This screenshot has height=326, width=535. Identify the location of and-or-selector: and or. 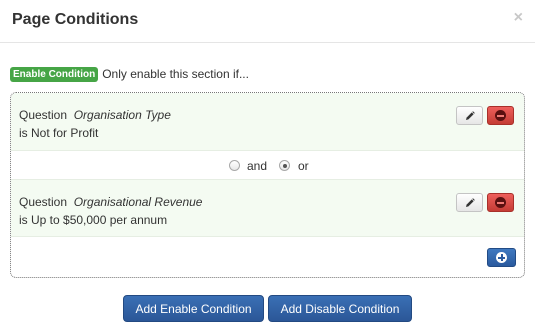
(267, 165).